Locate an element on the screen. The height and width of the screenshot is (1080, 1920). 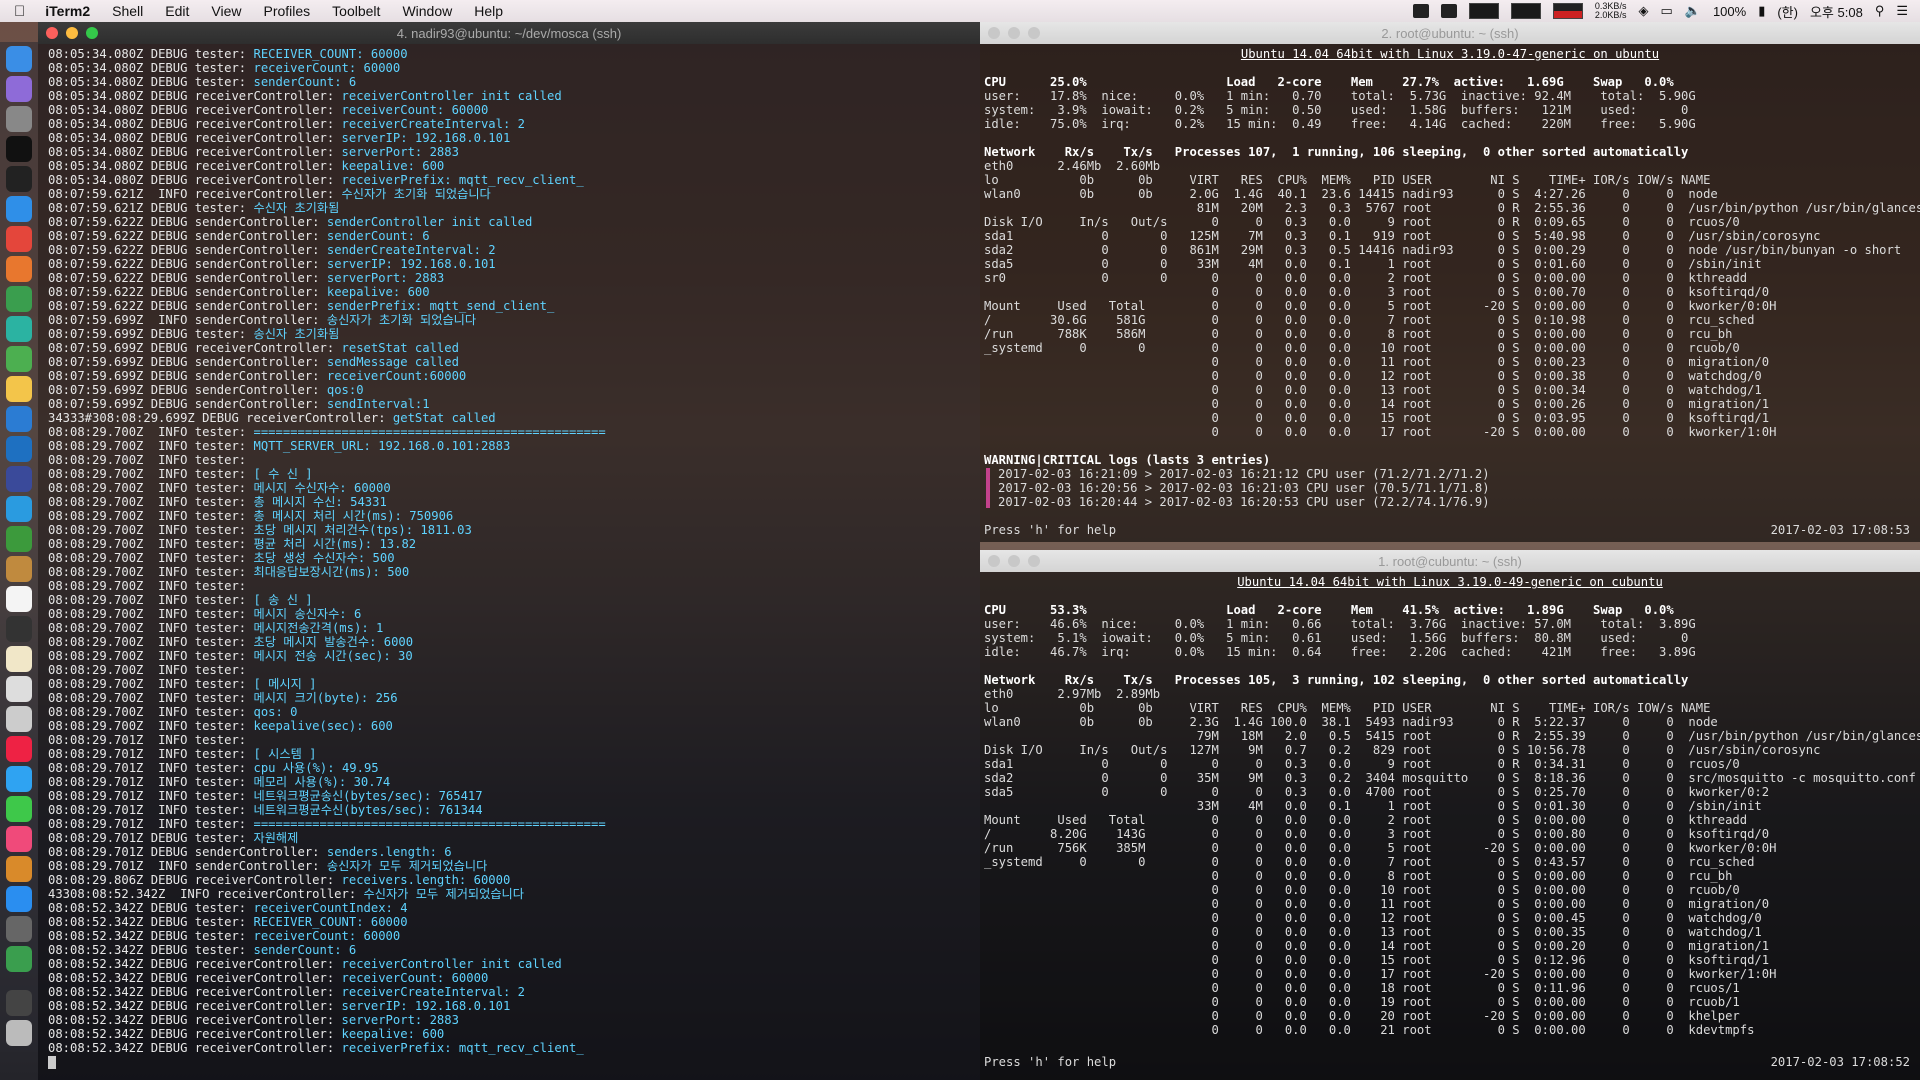
evernote-icon is located at coordinates (1448, 11).